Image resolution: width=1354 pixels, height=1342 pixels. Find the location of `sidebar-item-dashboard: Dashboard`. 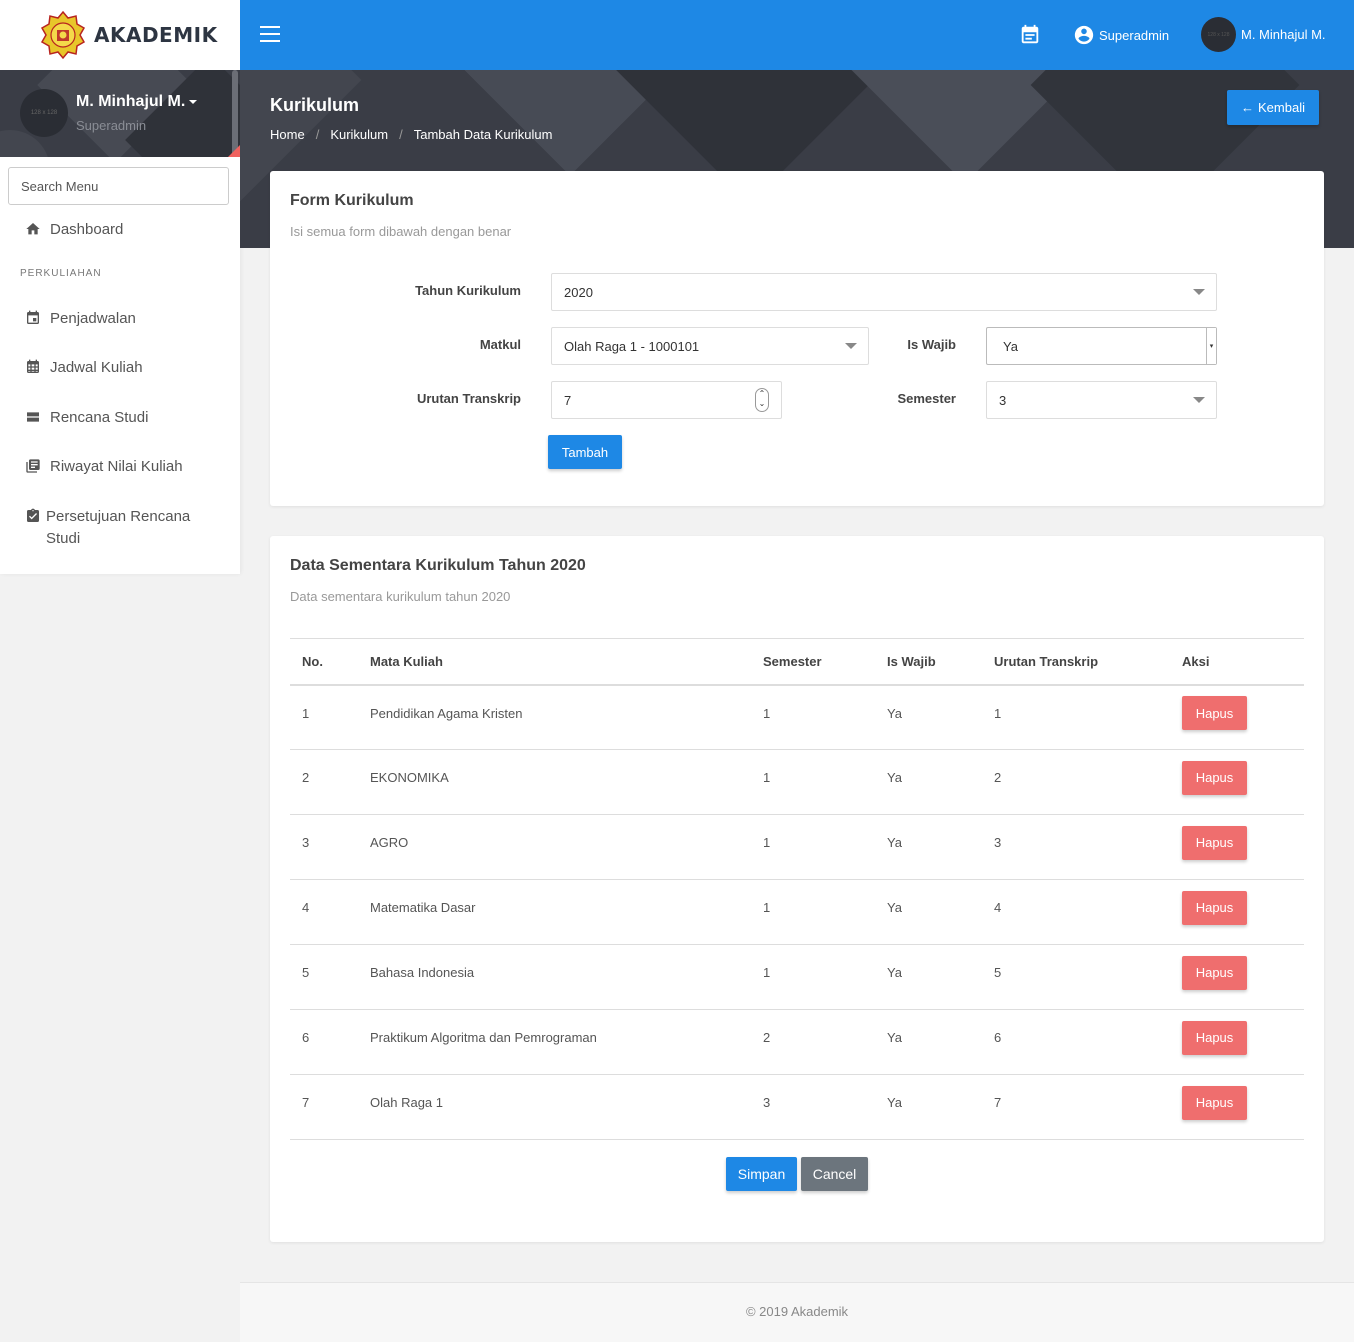

sidebar-item-dashboard: Dashboard is located at coordinates (74, 230).